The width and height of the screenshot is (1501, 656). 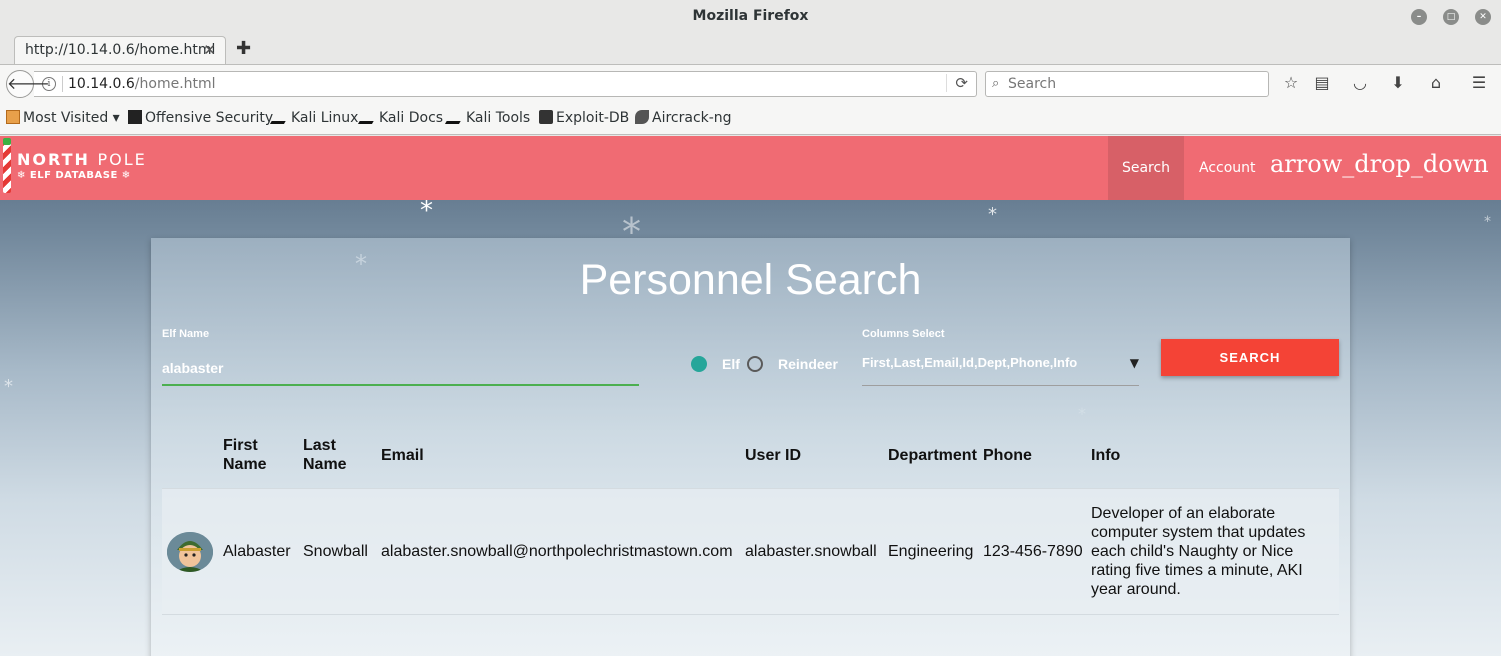 What do you see at coordinates (584, 118) in the screenshot?
I see `bookmark-exploit-db: Exploit-DB` at bounding box center [584, 118].